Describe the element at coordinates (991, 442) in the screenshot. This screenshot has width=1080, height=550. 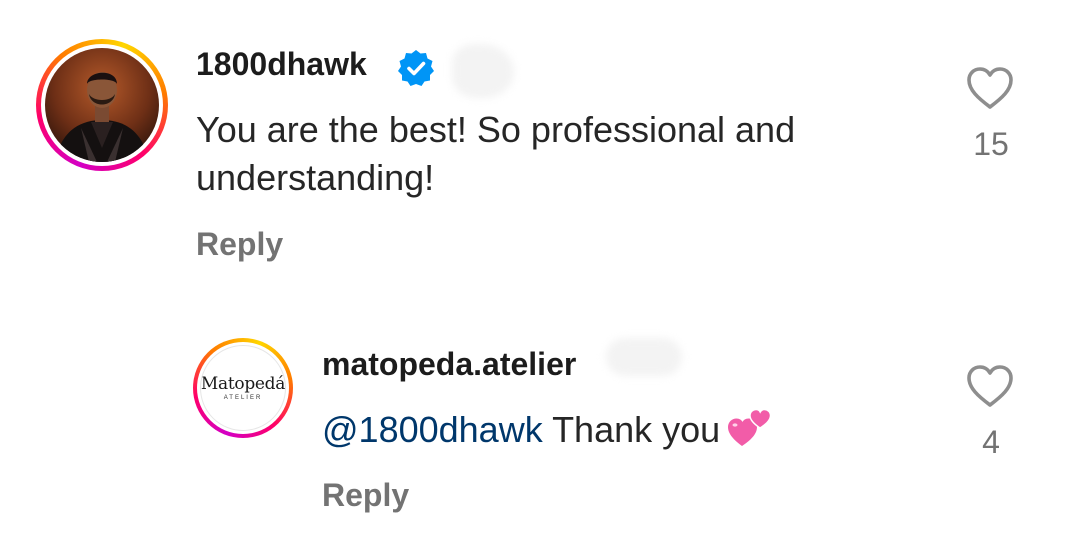
I see `like-count: 4` at that location.